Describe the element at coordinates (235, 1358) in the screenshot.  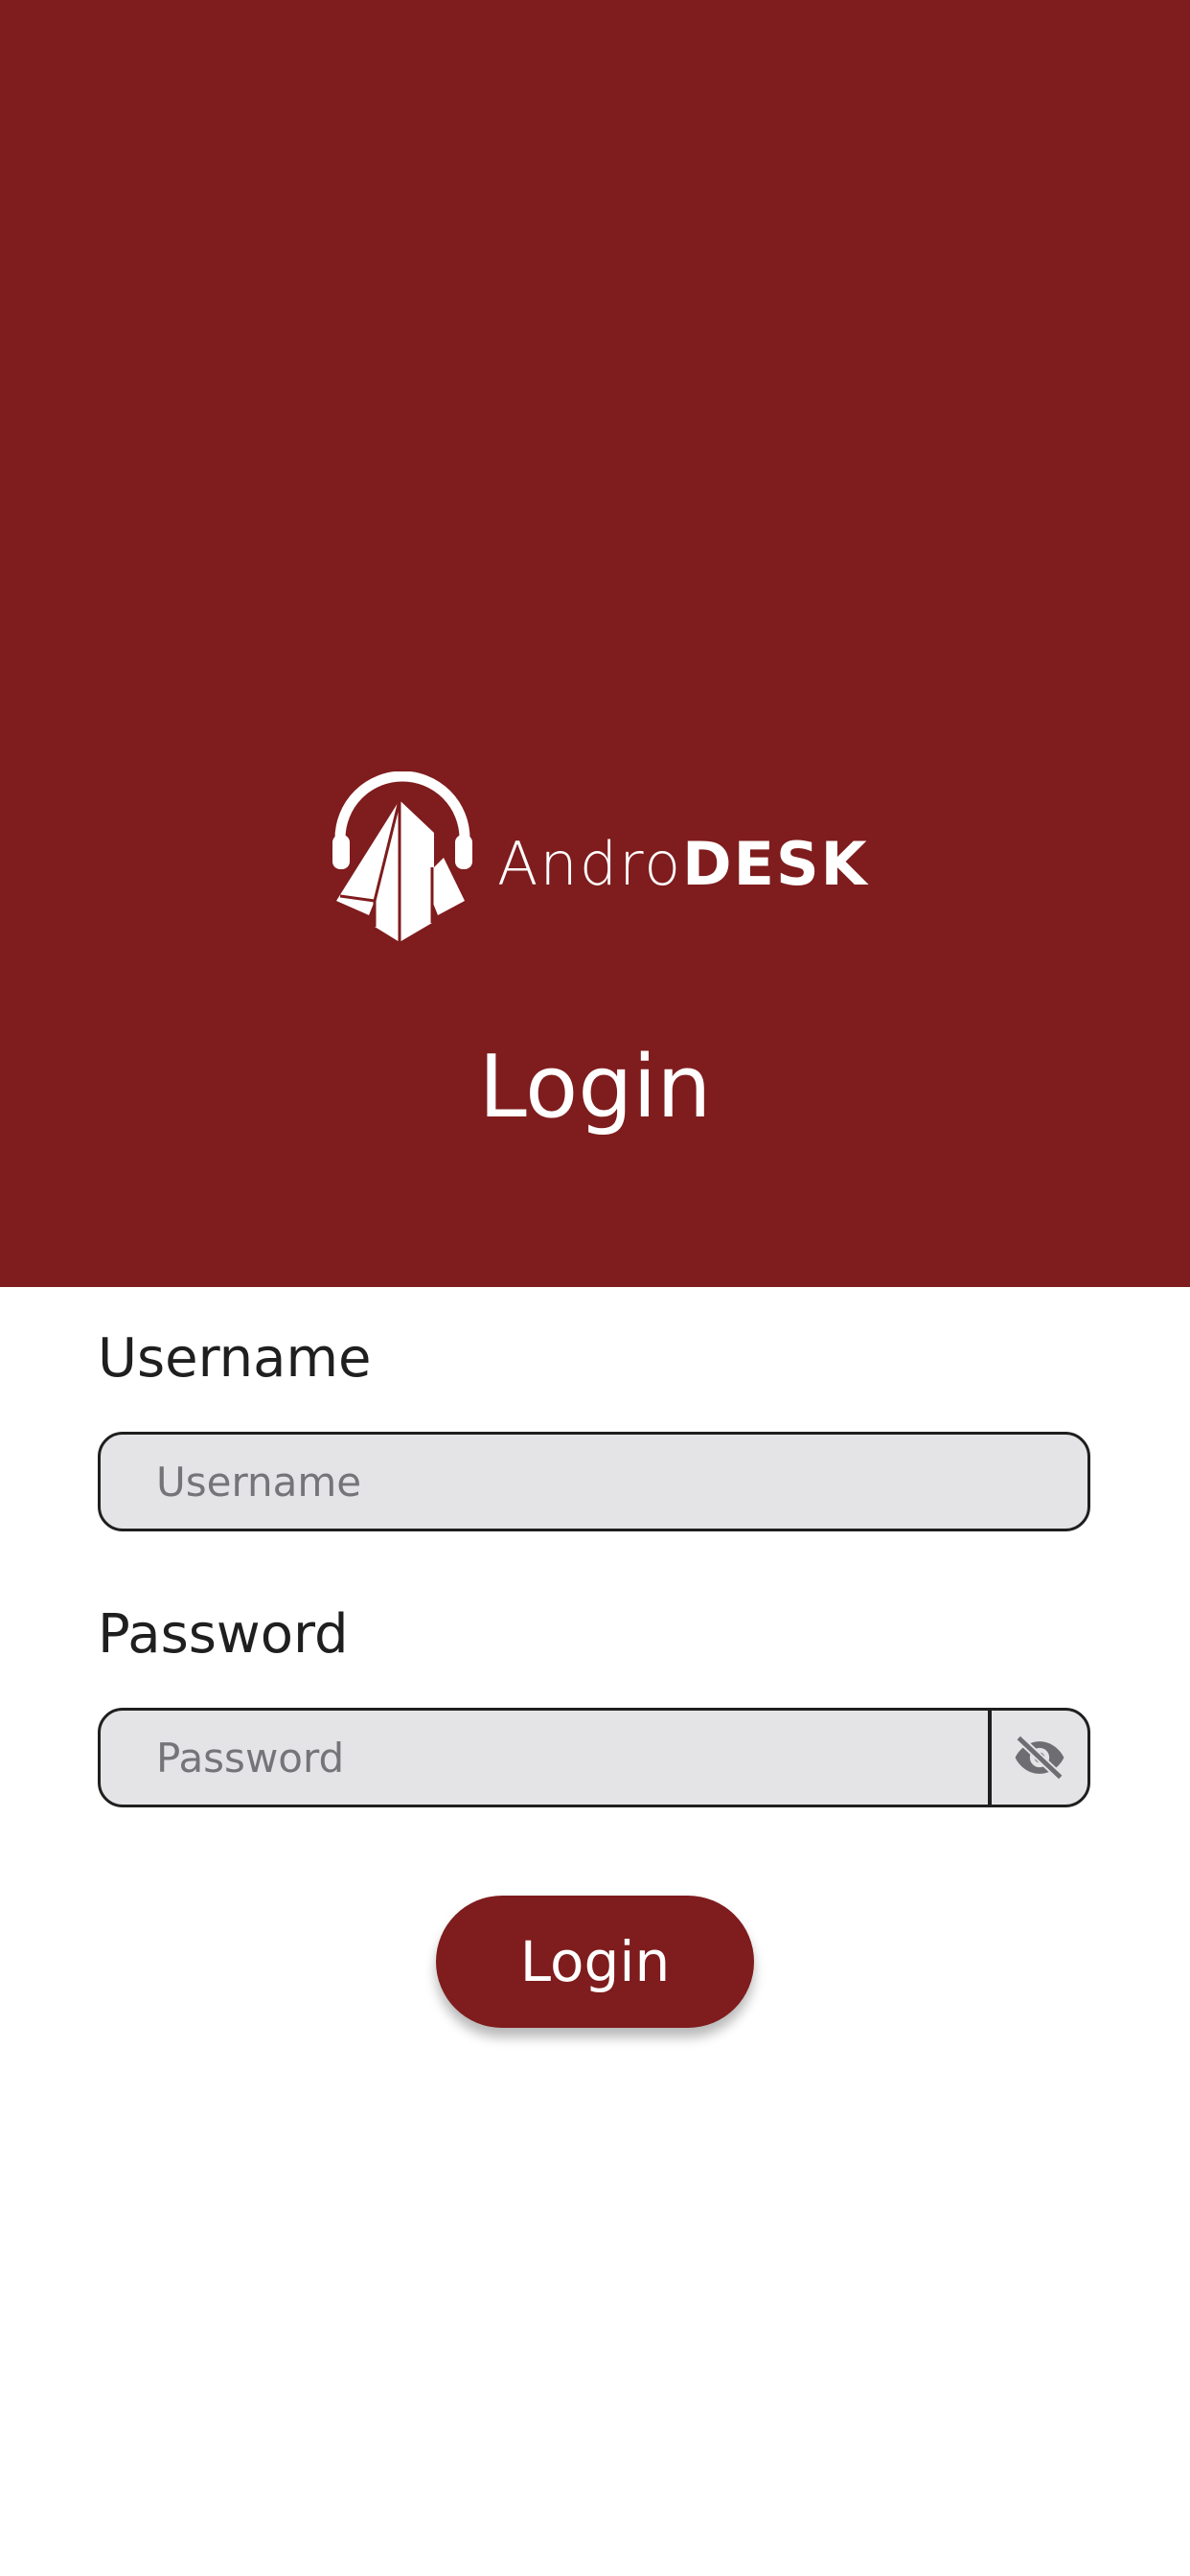
I see `username-label: Username` at that location.